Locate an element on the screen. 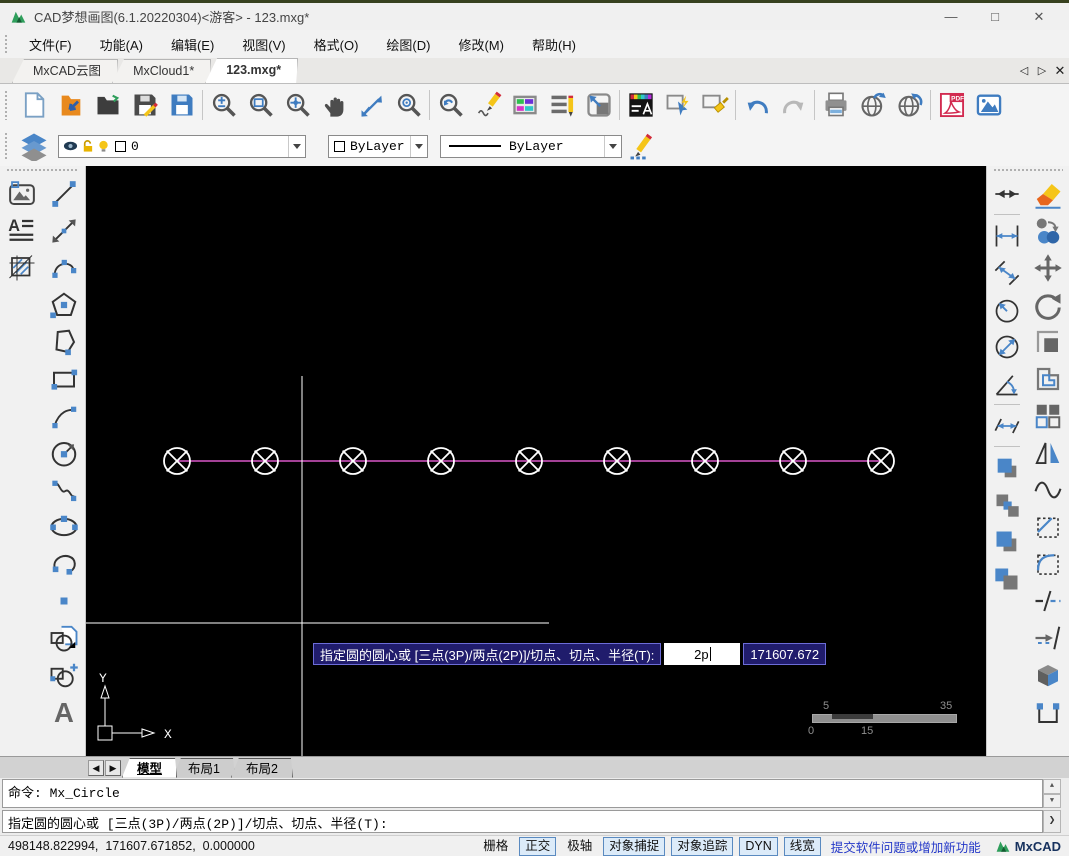 The image size is (1069, 856). save-icon is located at coordinates (144, 105).